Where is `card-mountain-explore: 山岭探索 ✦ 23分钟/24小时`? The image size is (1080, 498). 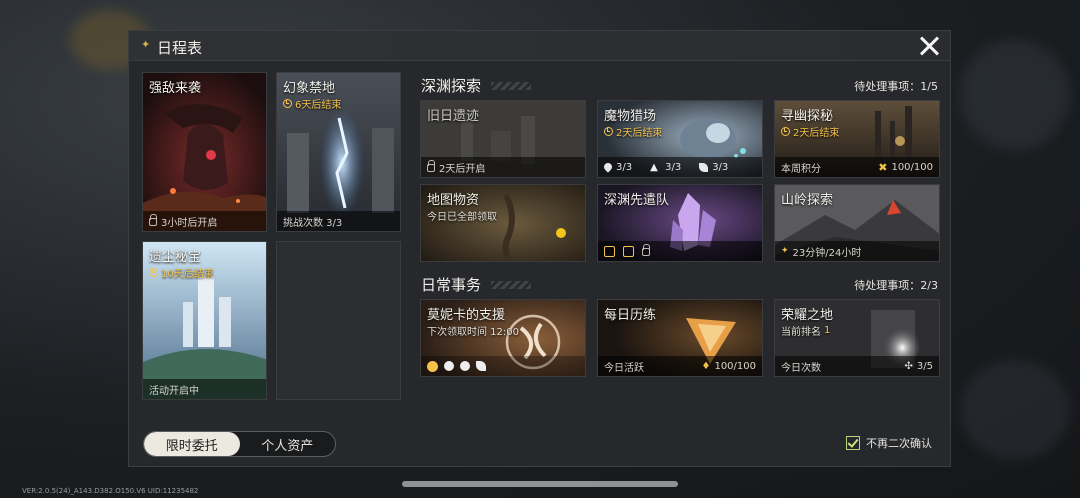
card-mountain-explore: 山岭探索 ✦ 23分钟/24小时 is located at coordinates (857, 223).